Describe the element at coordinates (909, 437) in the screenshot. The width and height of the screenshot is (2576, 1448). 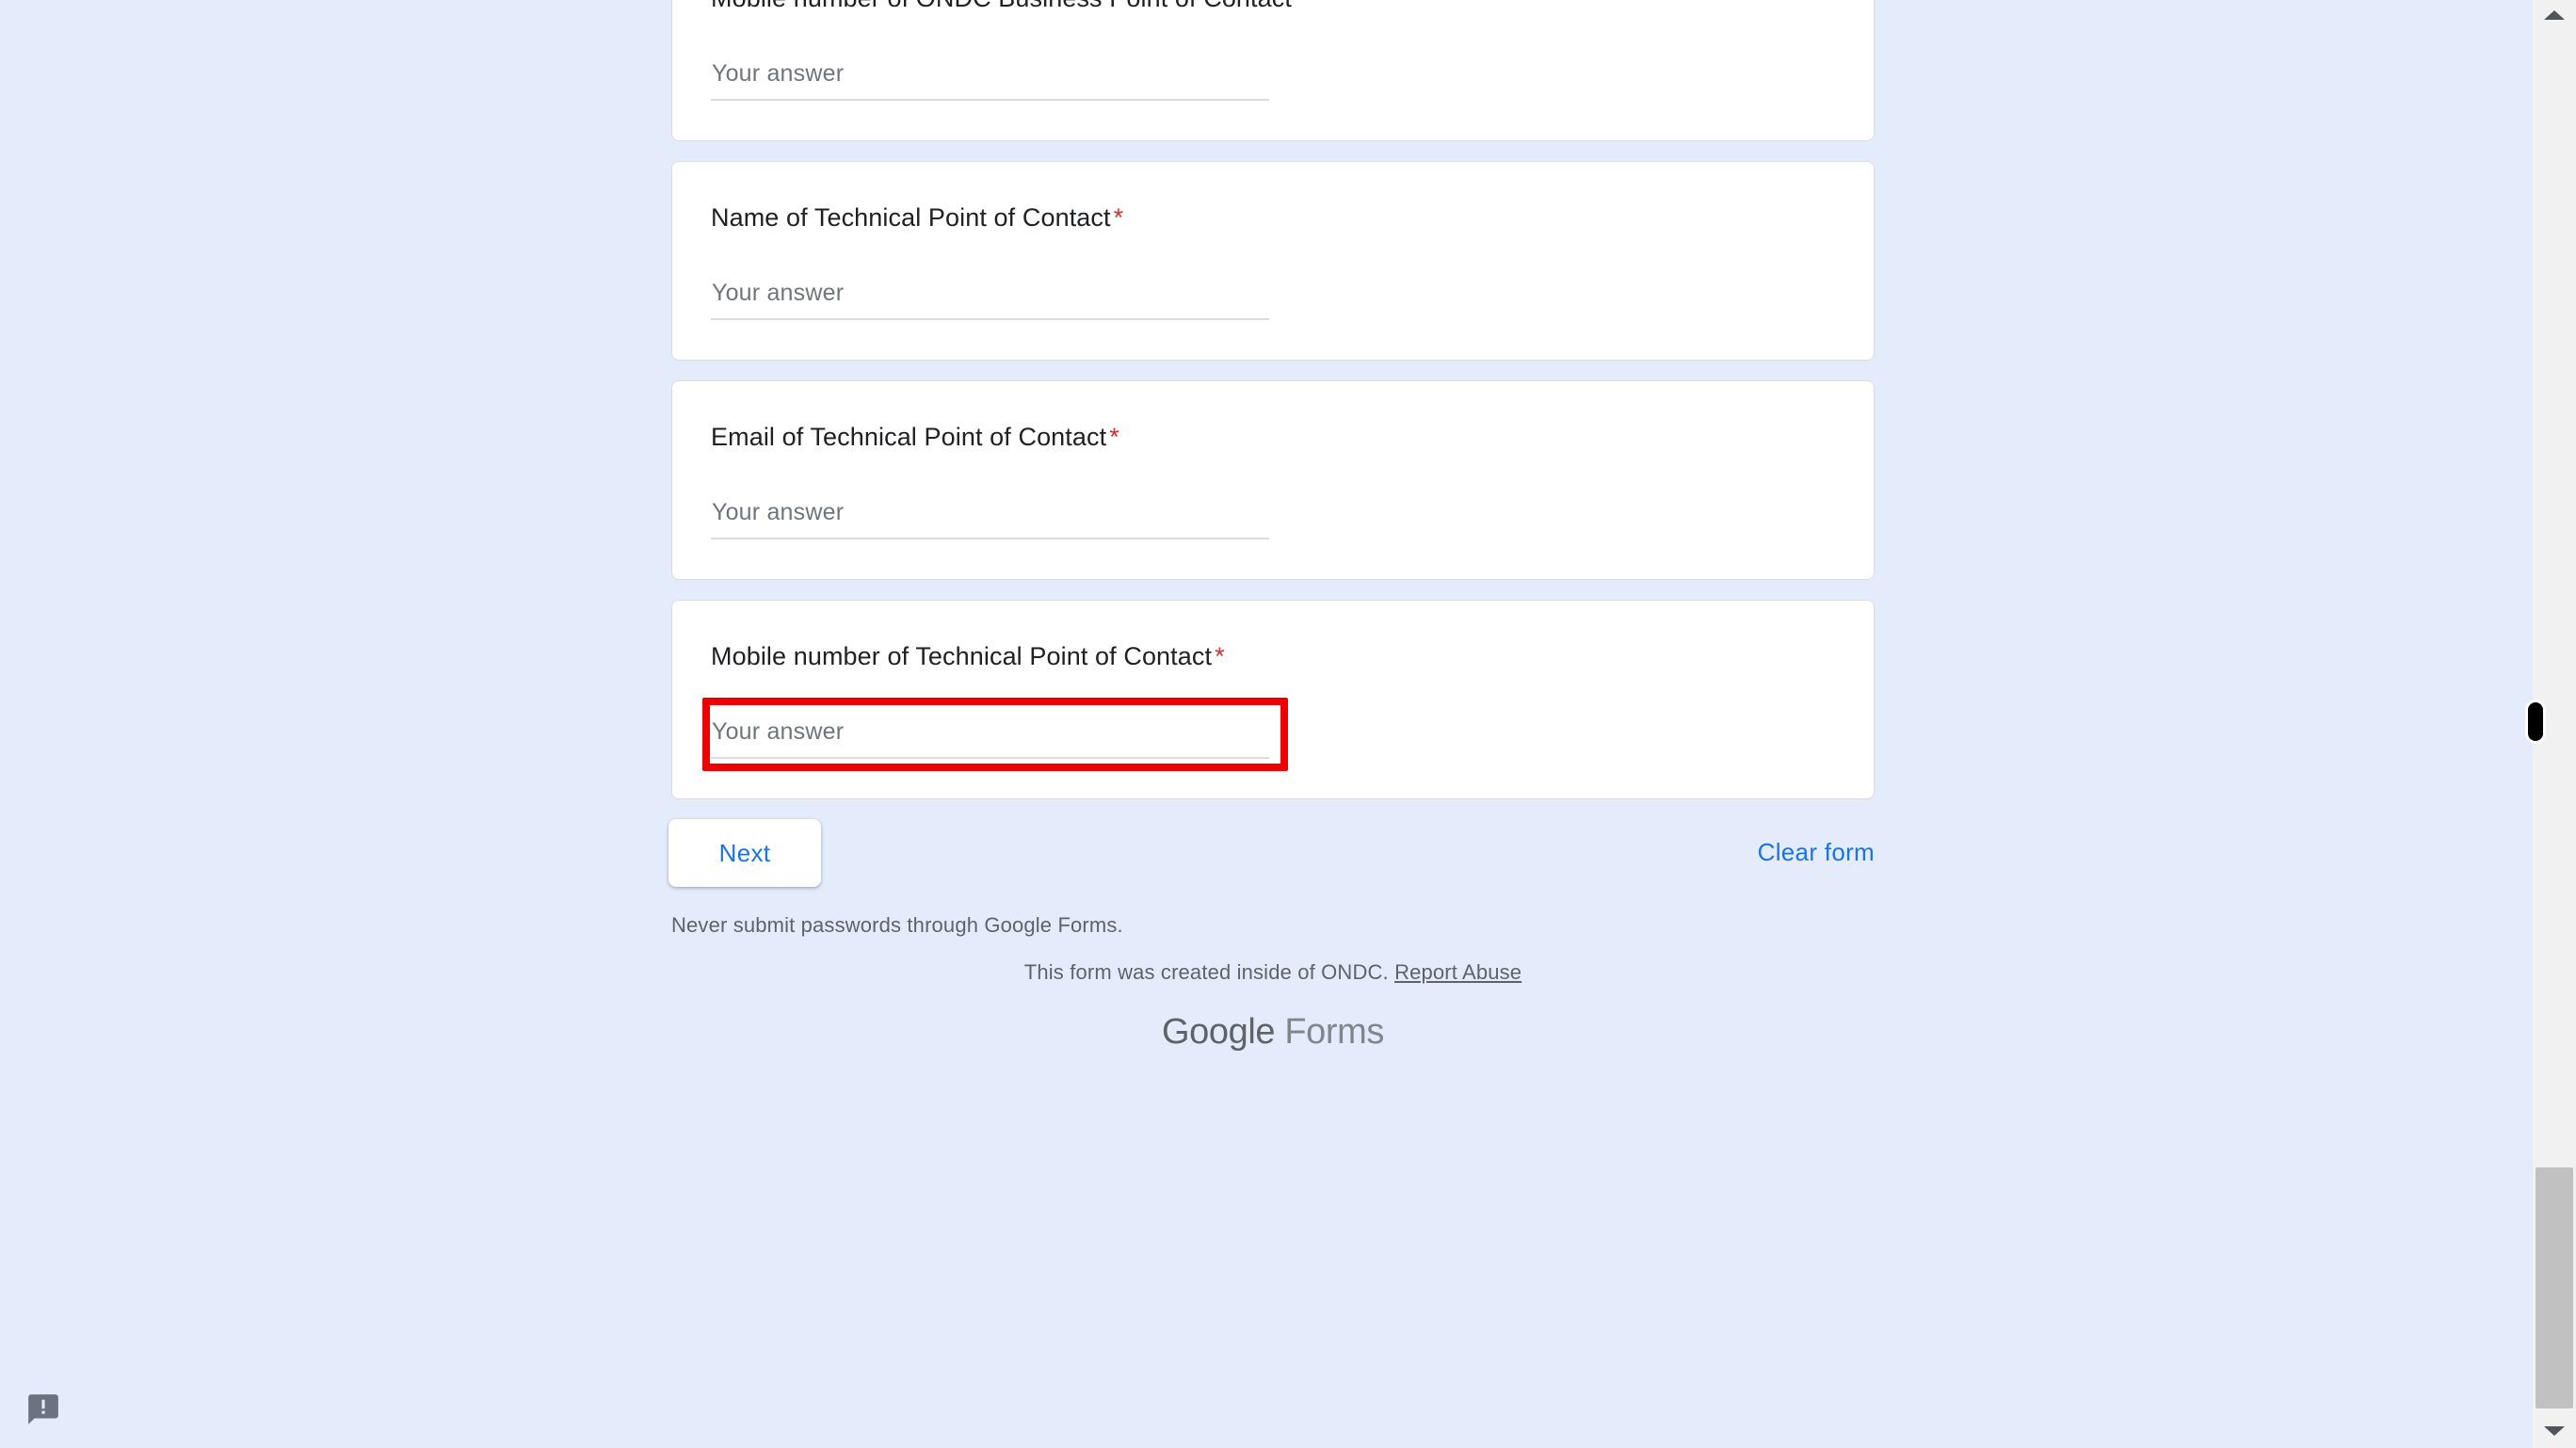
I see `question-title-text: Email of Technical Point of Contact` at that location.